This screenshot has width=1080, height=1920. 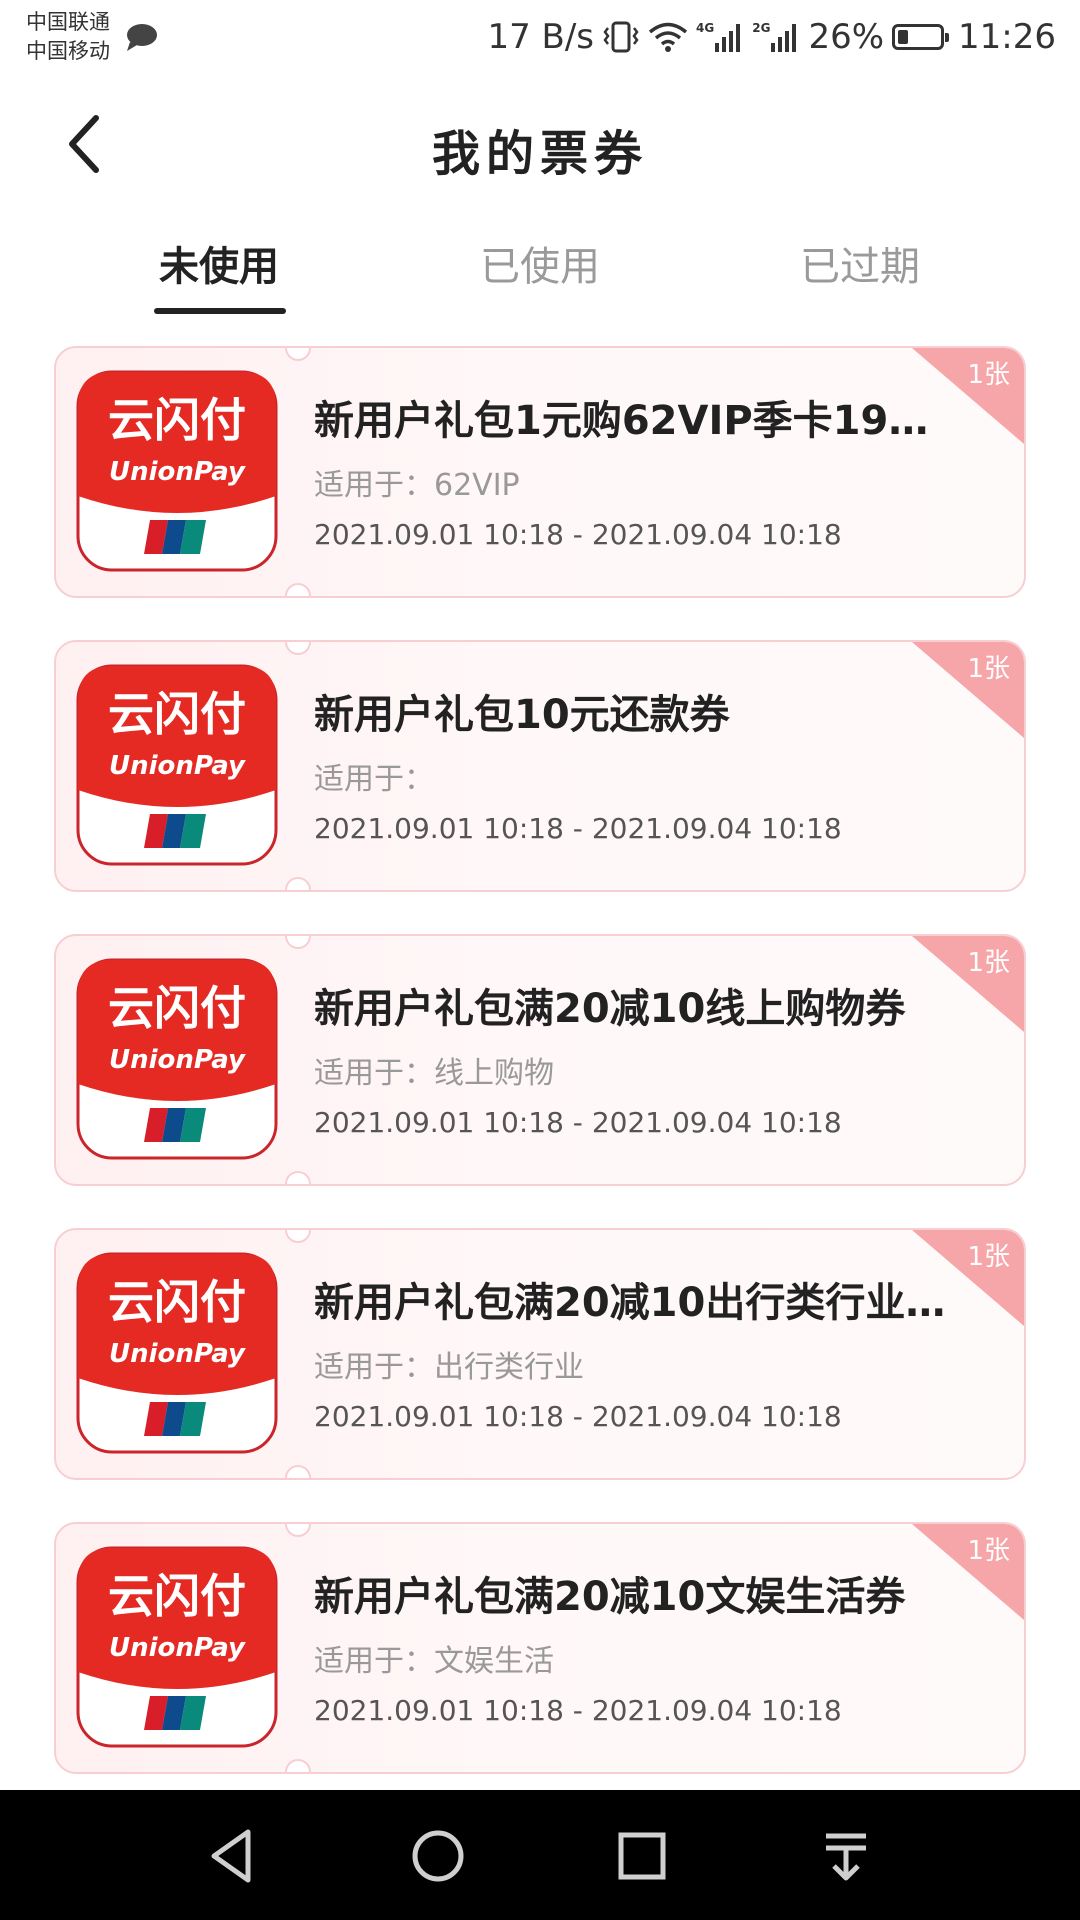 I want to click on notification-pulldown-button, so click(x=846, y=1856).